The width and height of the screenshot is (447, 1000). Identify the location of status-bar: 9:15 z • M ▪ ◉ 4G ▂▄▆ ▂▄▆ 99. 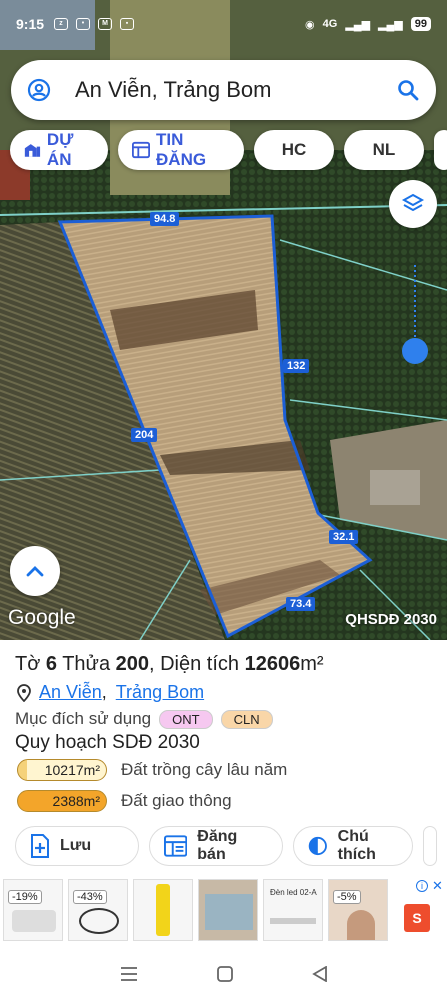
(223, 24).